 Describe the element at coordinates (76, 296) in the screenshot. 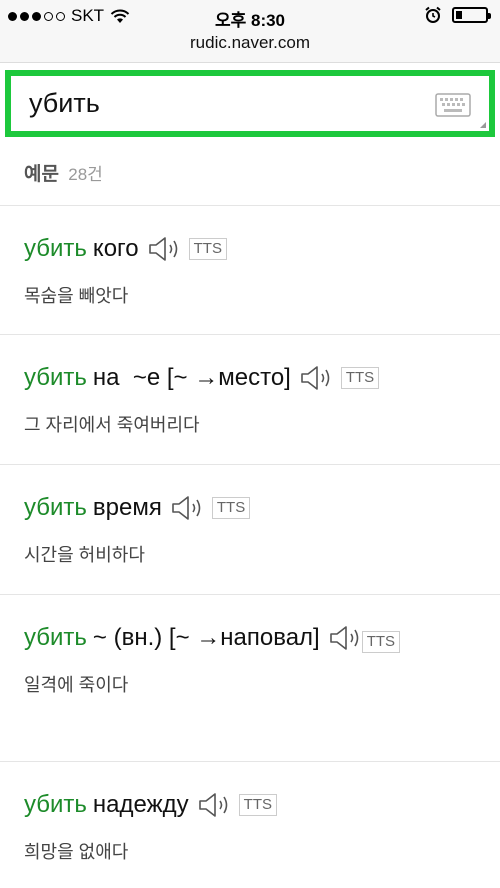

I see `example-meaning: 목숨을 빼앗다` at that location.